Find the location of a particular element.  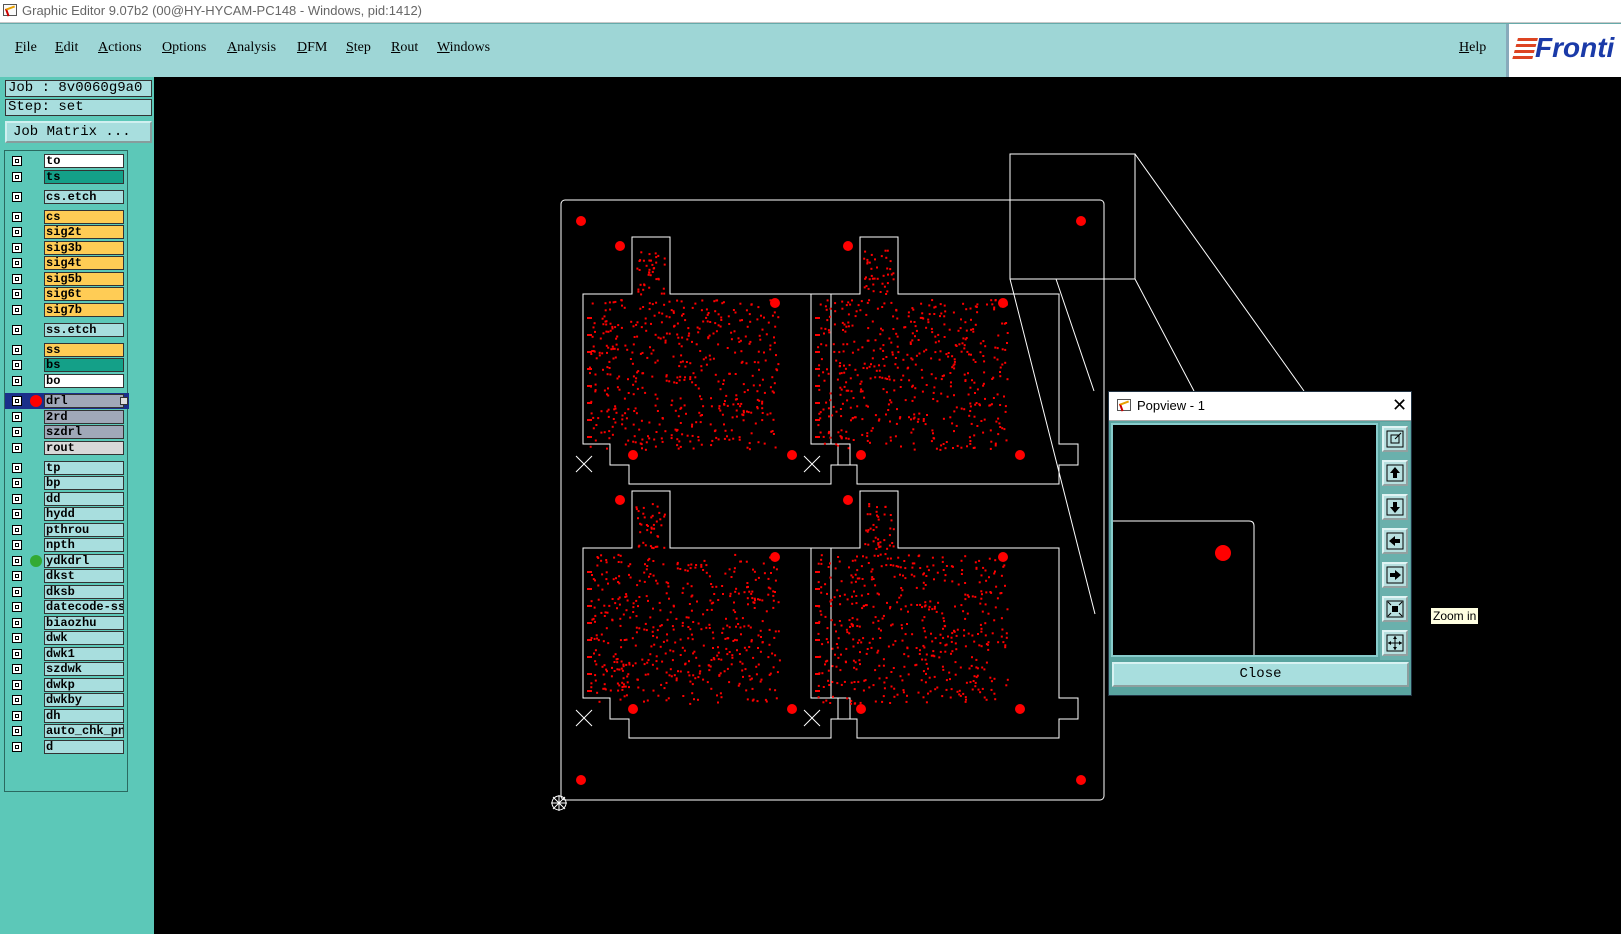

layer-name: hydd is located at coordinates (84, 514).